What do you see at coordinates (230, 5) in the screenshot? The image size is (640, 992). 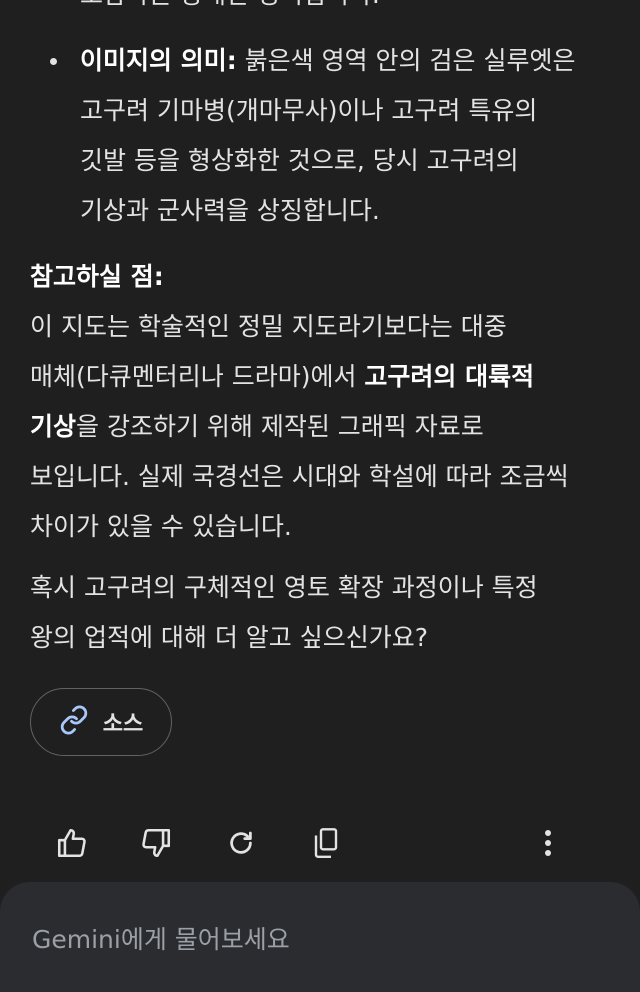 I see `response-partial-line: 포함하는 광대한 영역입니다.` at bounding box center [230, 5].